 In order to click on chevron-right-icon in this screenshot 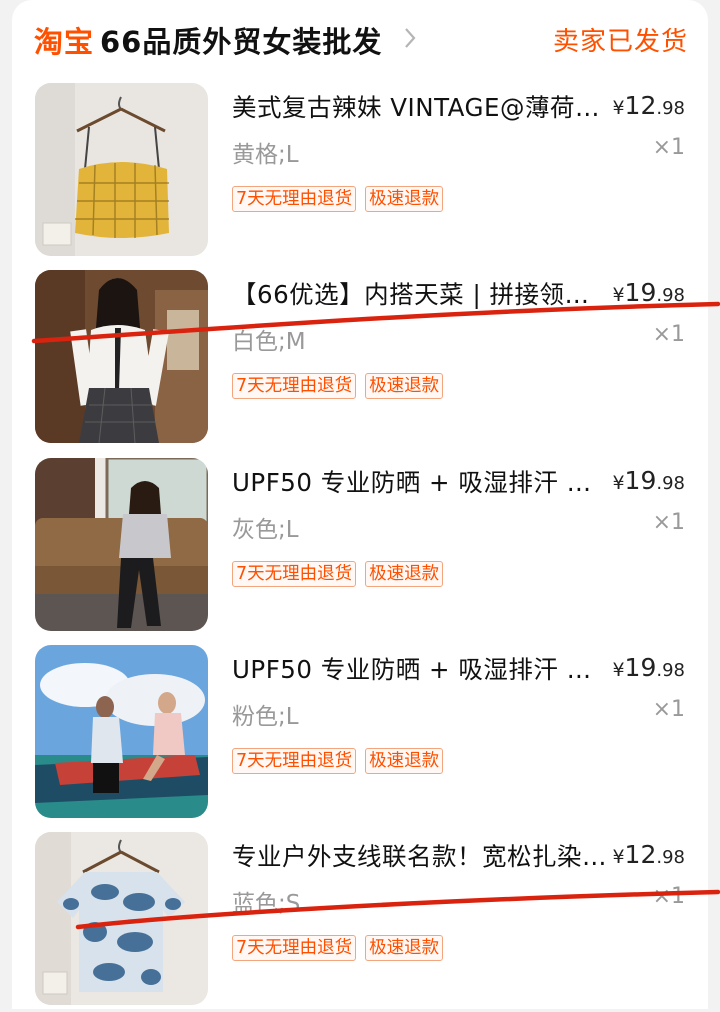, I will do `click(410, 38)`.